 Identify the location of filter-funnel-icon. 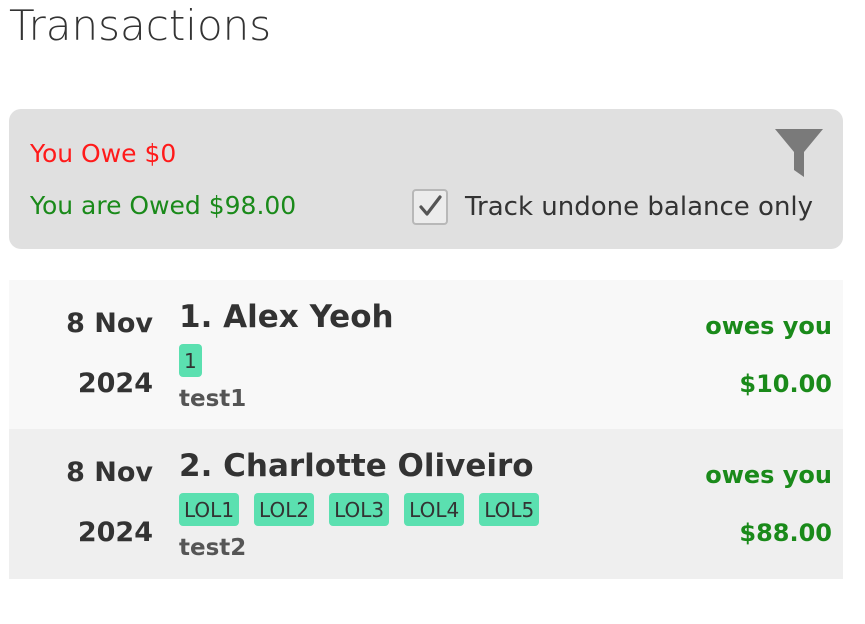
(799, 153).